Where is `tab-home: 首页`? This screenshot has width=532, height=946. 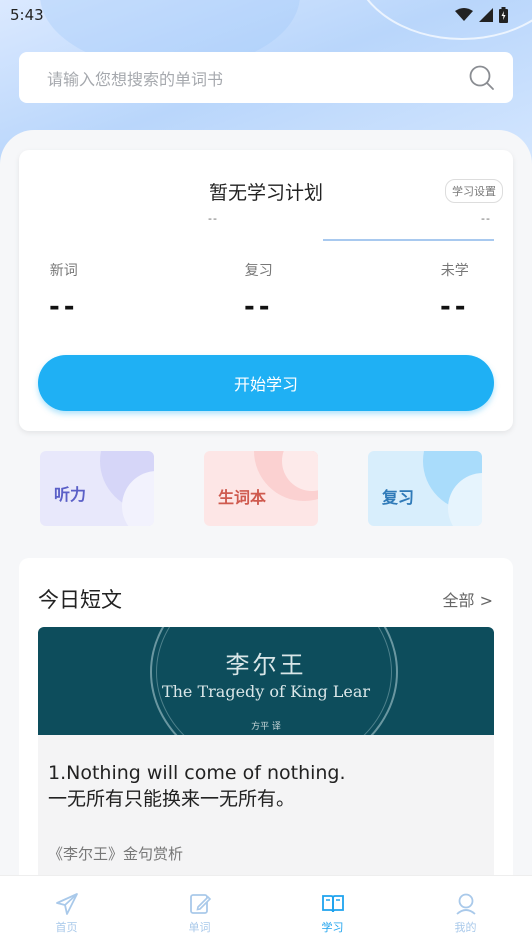 tab-home: 首页 is located at coordinates (66, 911).